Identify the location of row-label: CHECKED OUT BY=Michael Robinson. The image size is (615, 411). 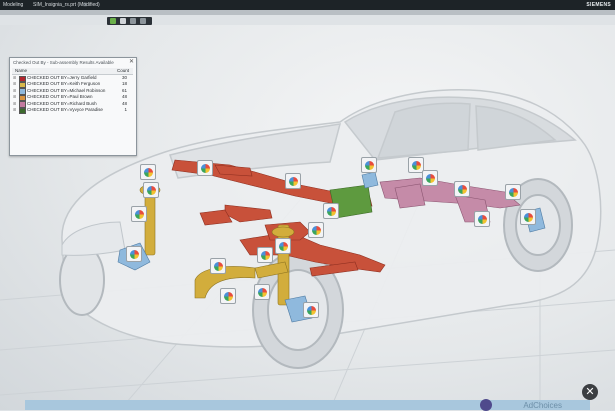
(66, 90).